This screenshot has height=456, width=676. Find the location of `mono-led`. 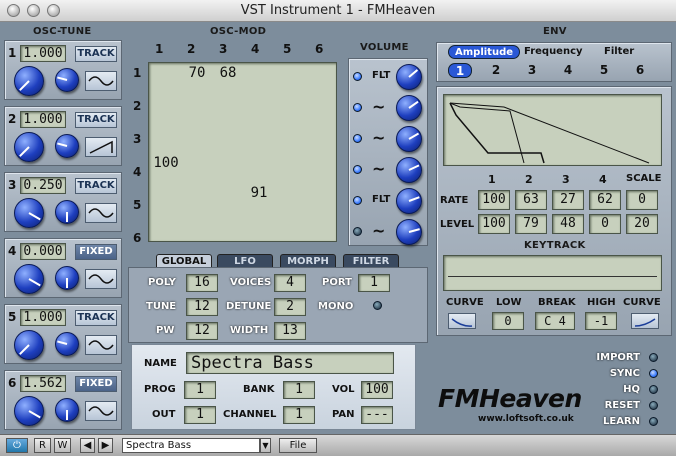

mono-led is located at coordinates (377, 305).